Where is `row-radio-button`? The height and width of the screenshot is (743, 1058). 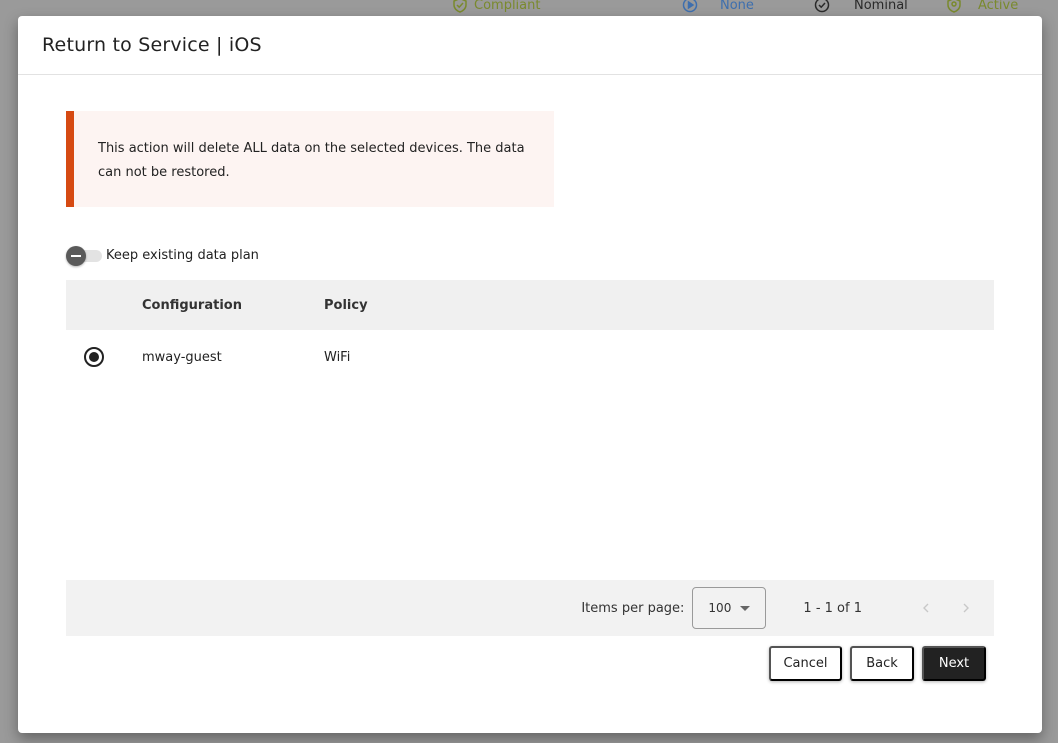 row-radio-button is located at coordinates (94, 357).